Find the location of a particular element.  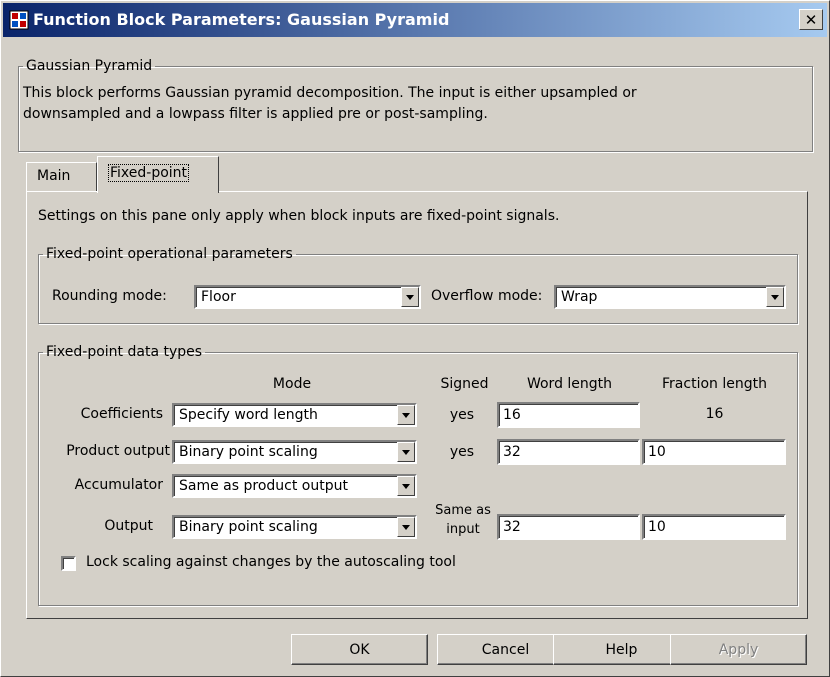

output-signed-line2: input is located at coordinates (463, 529).